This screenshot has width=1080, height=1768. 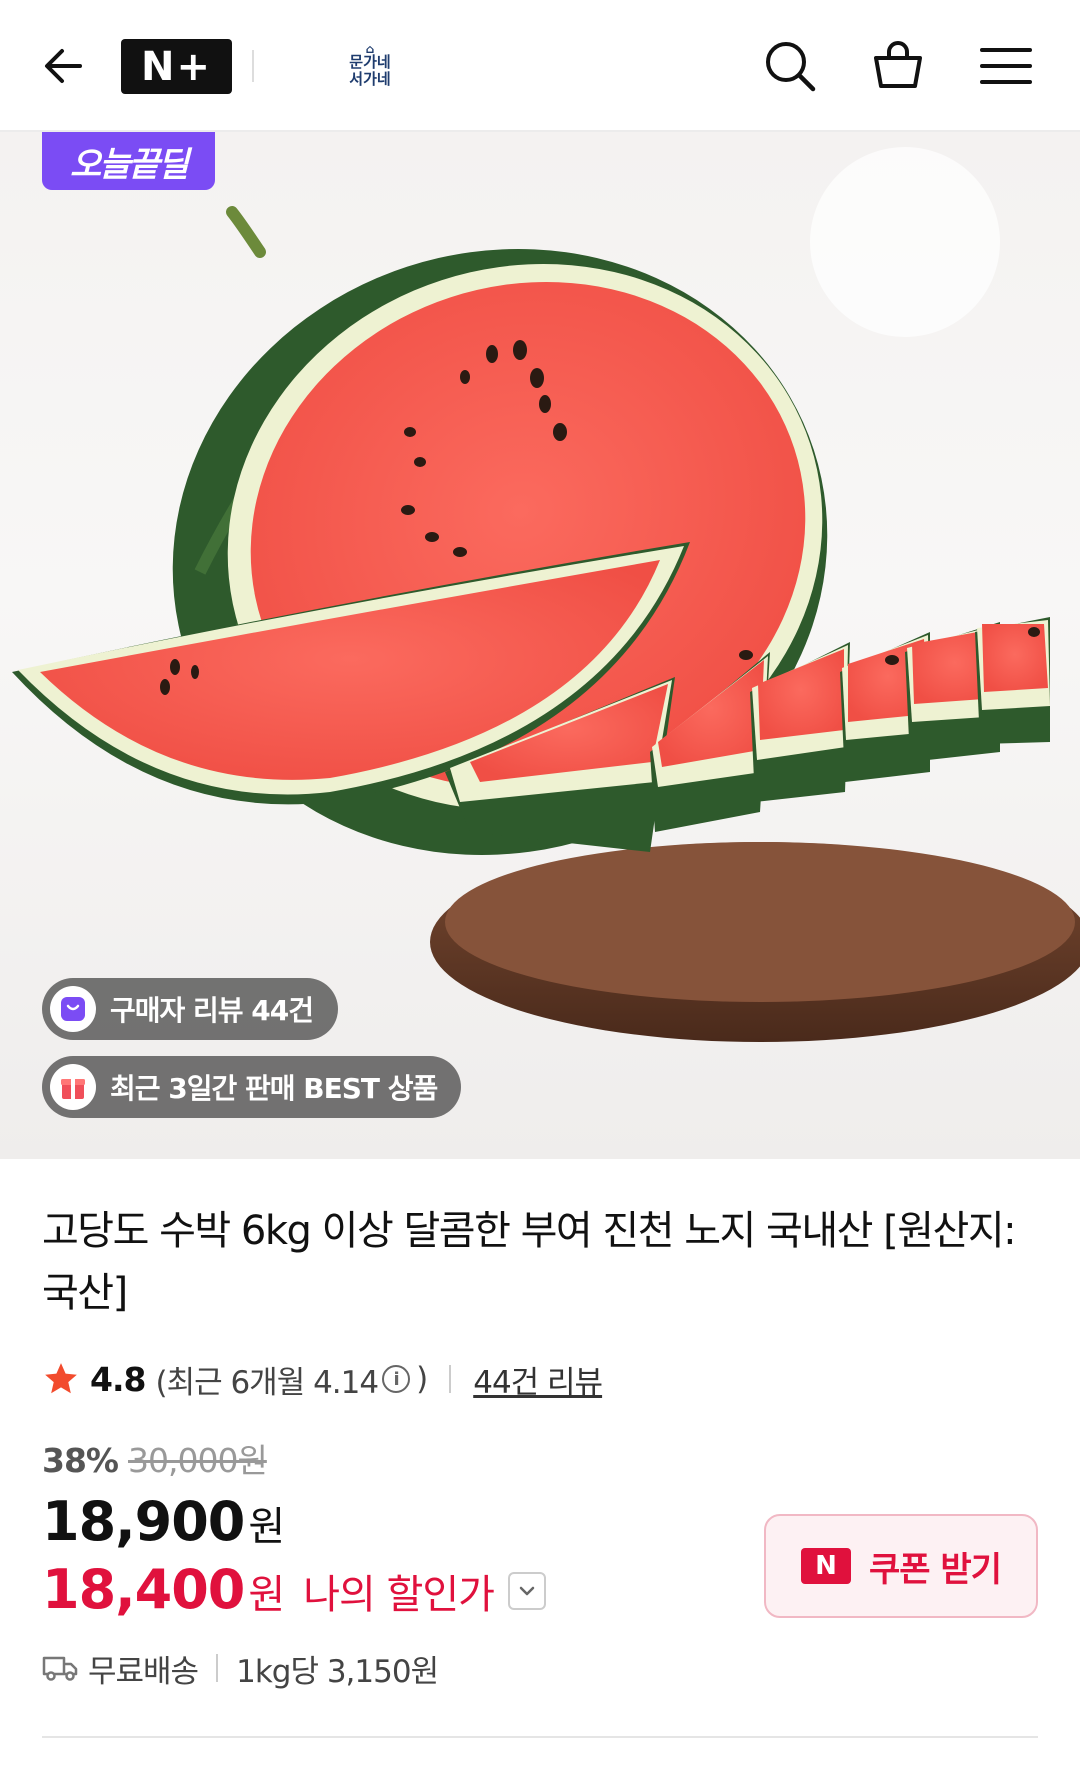 What do you see at coordinates (128, 161) in the screenshot?
I see `today-deal-badge: 오늘끝딜` at bounding box center [128, 161].